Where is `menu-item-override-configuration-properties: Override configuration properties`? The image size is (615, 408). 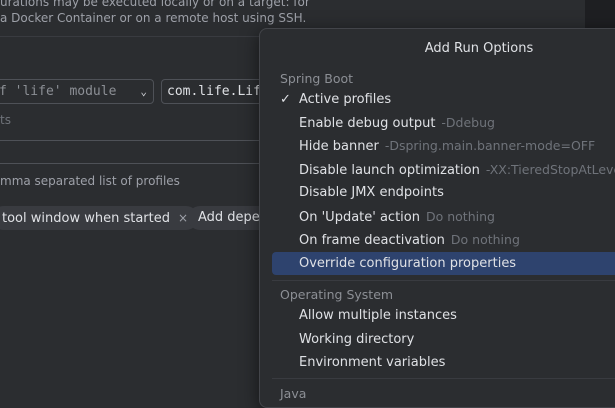
menu-item-override-configuration-properties: Override configuration properties is located at coordinates (443, 263).